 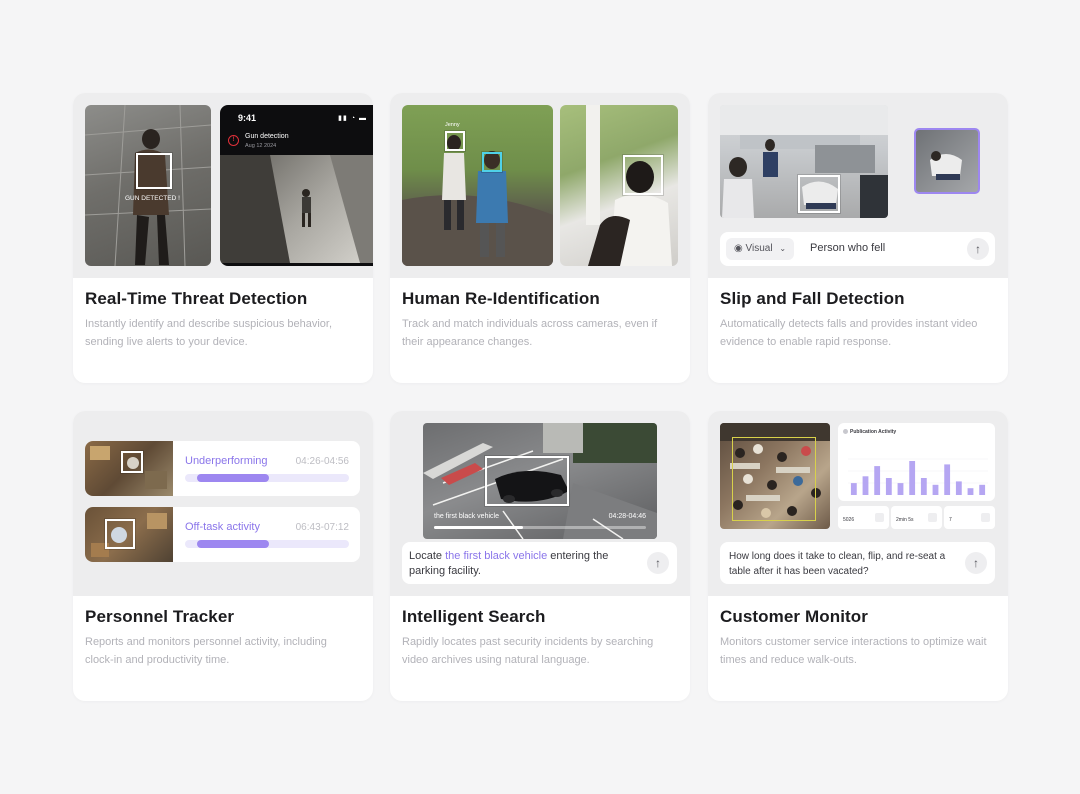 What do you see at coordinates (160, 616) in the screenshot?
I see `card-title: Personnel Tracker` at bounding box center [160, 616].